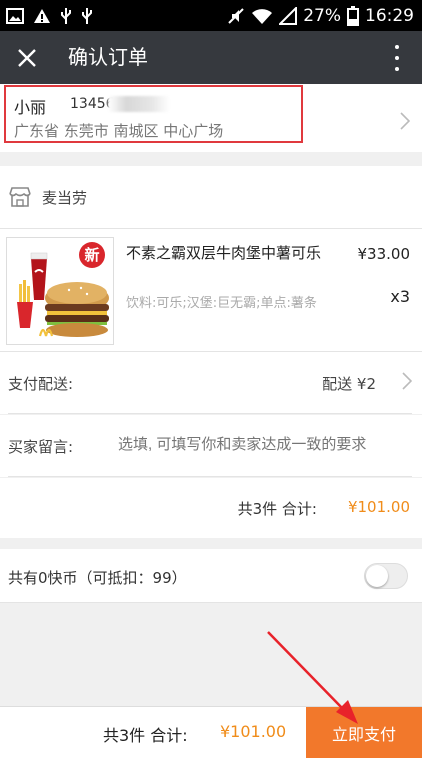  What do you see at coordinates (364, 732) in the screenshot?
I see `pay-now-button: 立即支付` at bounding box center [364, 732].